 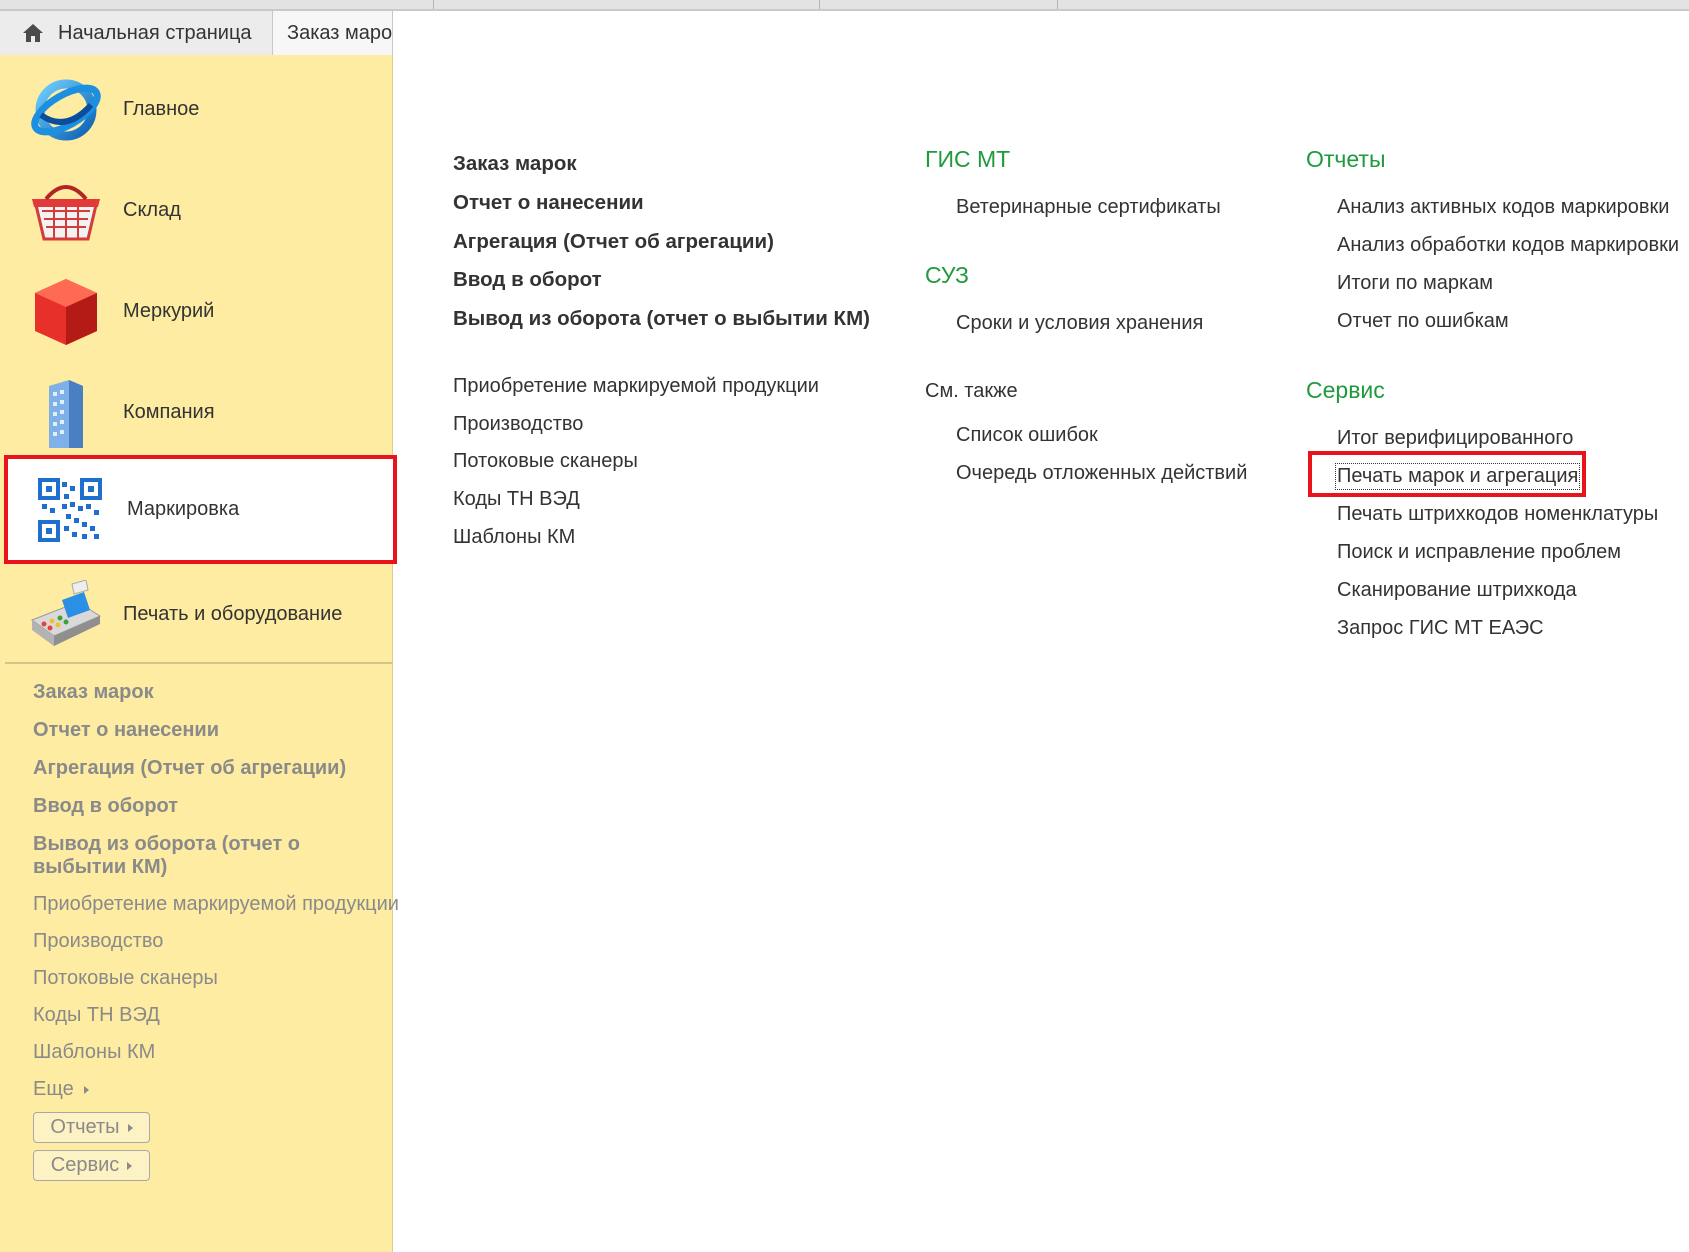 What do you see at coordinates (1497, 514) in the screenshot?
I see `link-print-barcodes: Печать штрихкодов номенклатуры` at bounding box center [1497, 514].